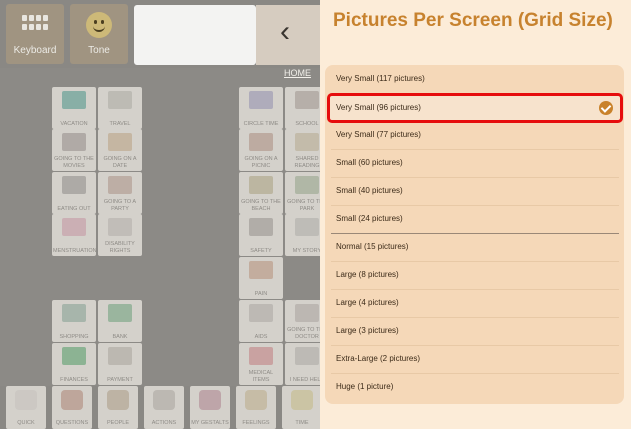 This screenshot has height=429, width=631. What do you see at coordinates (99, 50) in the screenshot?
I see `tone-label: Tone` at bounding box center [99, 50].